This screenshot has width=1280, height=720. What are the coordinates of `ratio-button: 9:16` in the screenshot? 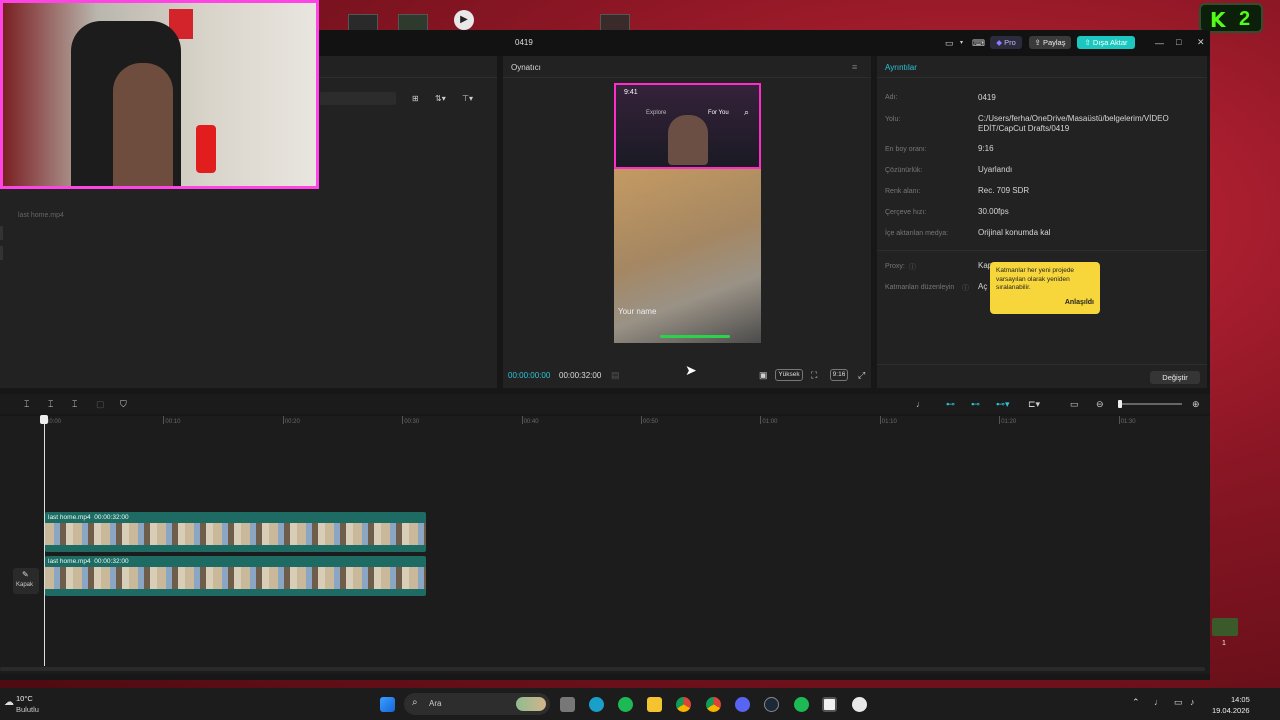 It's located at (839, 375).